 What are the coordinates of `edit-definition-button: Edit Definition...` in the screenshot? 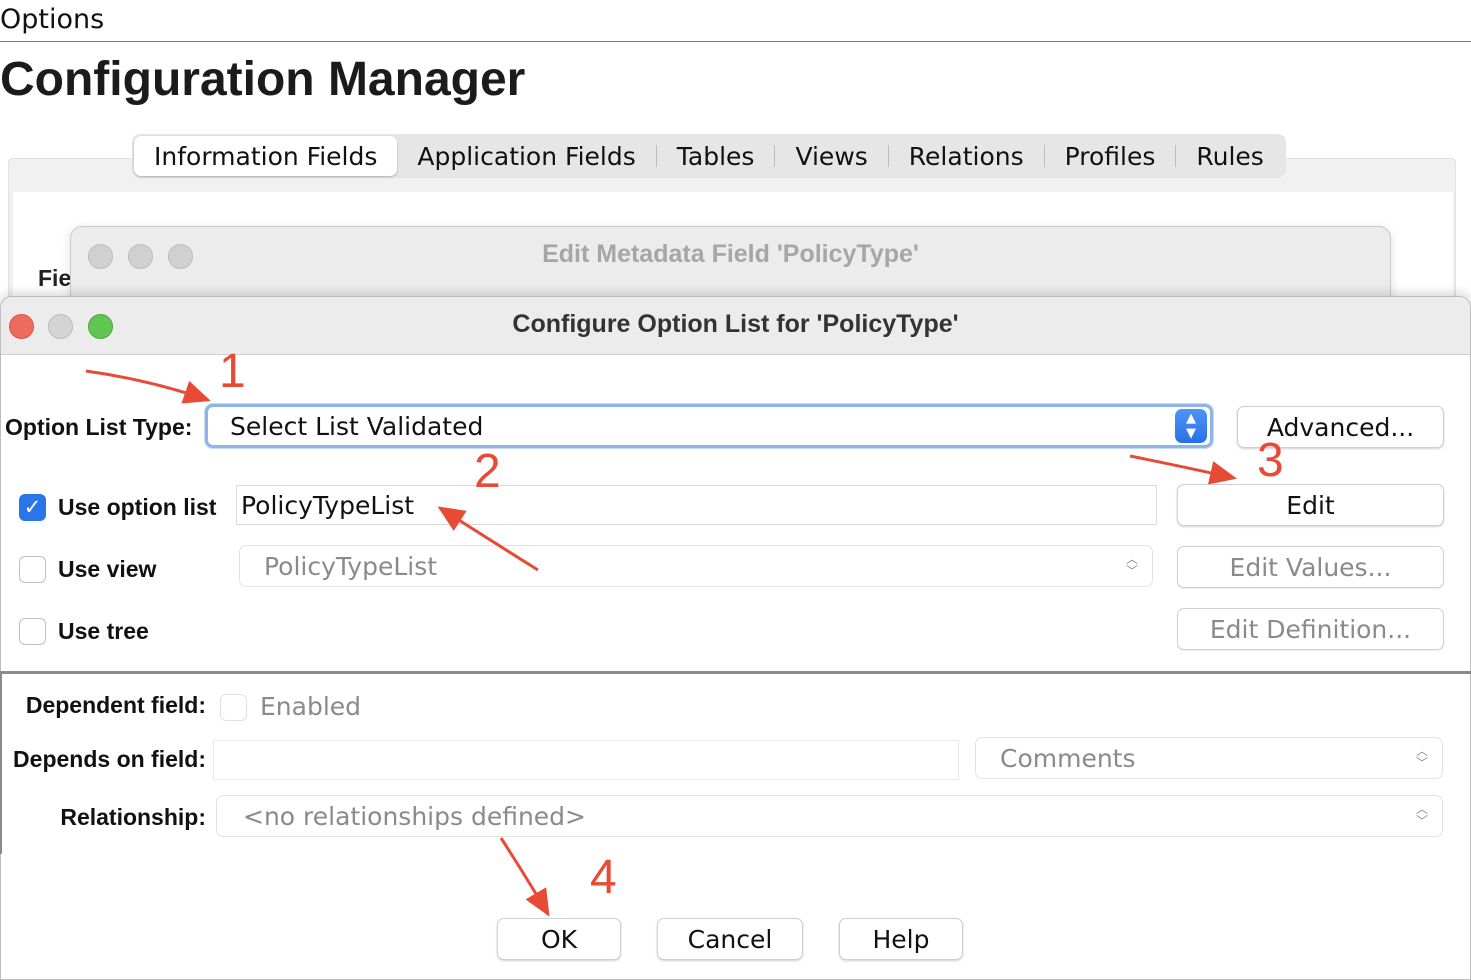 It's located at (1310, 629).